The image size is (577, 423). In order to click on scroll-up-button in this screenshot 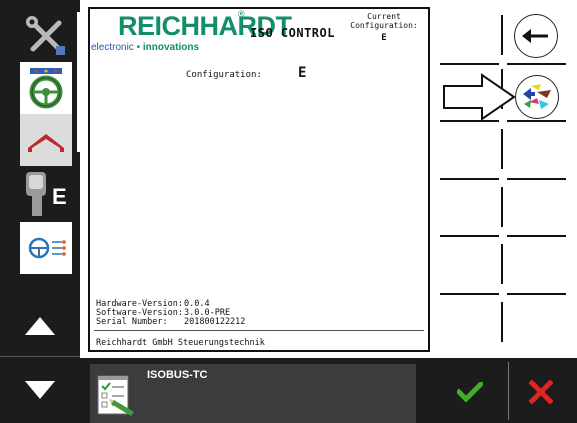, I will do `click(40, 326)`.